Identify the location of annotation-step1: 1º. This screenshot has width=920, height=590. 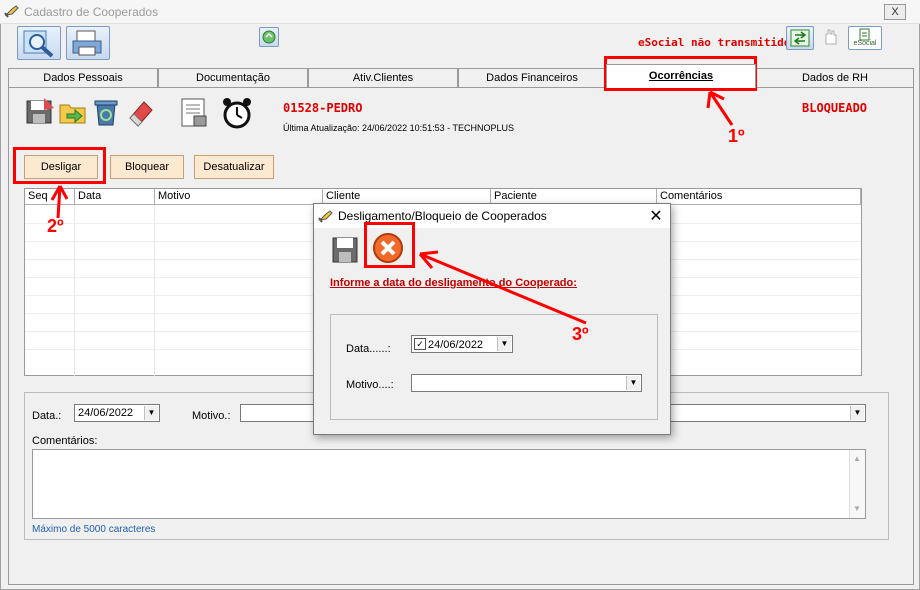
(736, 136).